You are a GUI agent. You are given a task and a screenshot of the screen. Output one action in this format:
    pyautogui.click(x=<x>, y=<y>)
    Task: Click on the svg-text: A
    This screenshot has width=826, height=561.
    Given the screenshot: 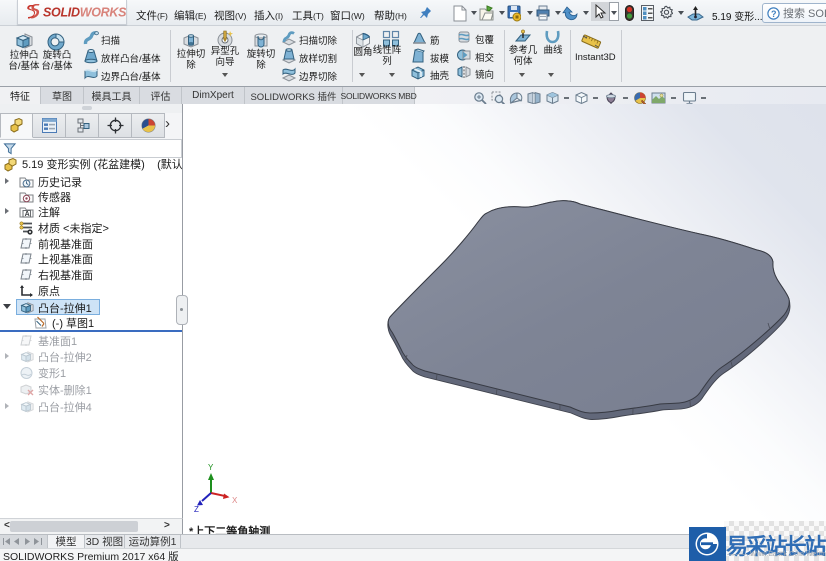 What is the action you would take?
    pyautogui.click(x=27, y=214)
    